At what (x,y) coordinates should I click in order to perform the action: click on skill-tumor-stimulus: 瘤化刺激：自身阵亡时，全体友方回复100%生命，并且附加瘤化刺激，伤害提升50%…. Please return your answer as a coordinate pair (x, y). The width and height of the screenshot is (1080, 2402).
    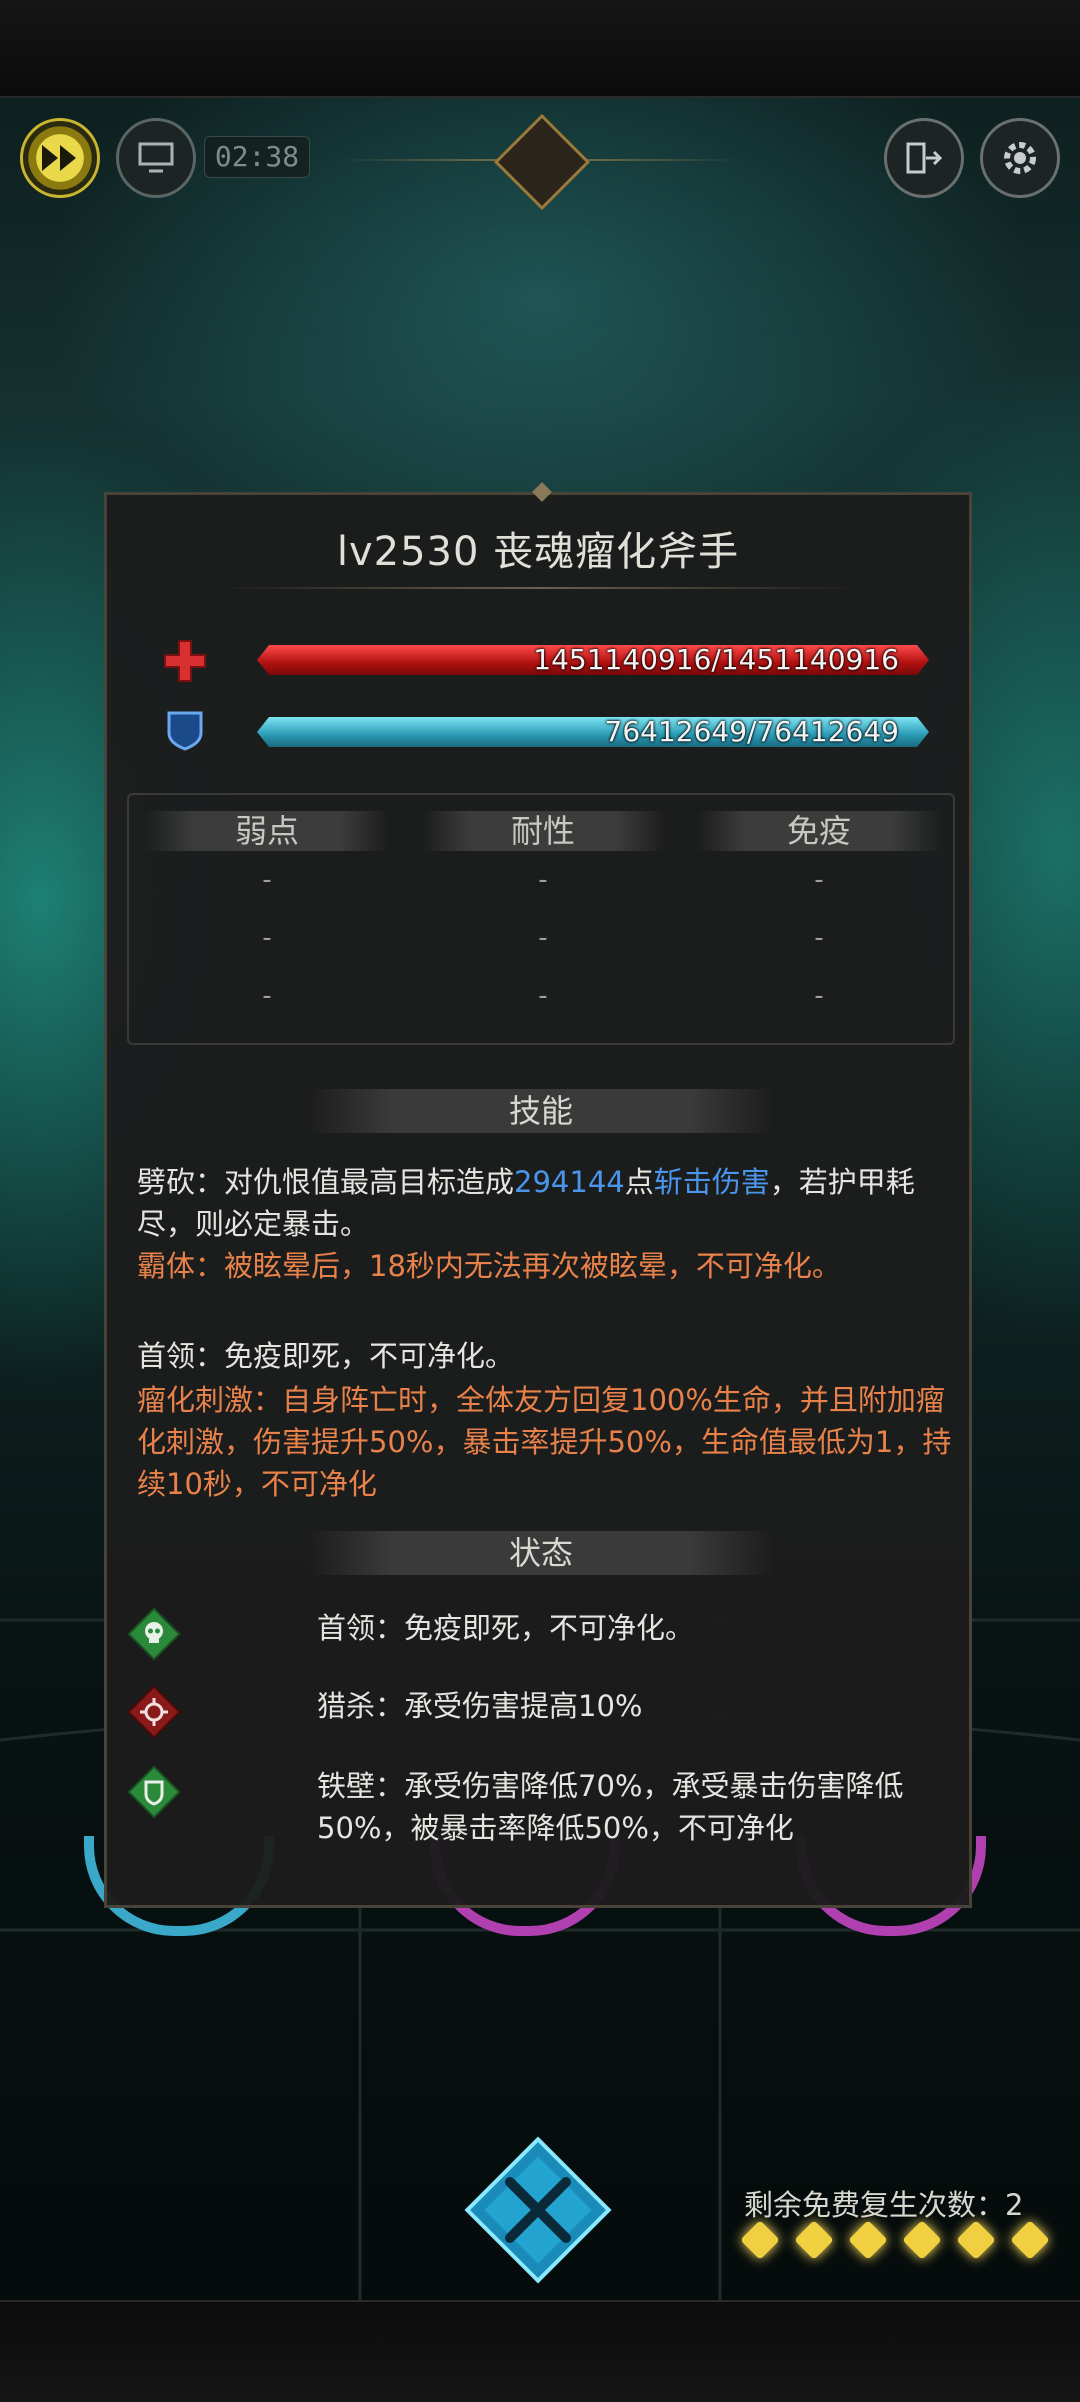
    Looking at the image, I should click on (544, 1442).